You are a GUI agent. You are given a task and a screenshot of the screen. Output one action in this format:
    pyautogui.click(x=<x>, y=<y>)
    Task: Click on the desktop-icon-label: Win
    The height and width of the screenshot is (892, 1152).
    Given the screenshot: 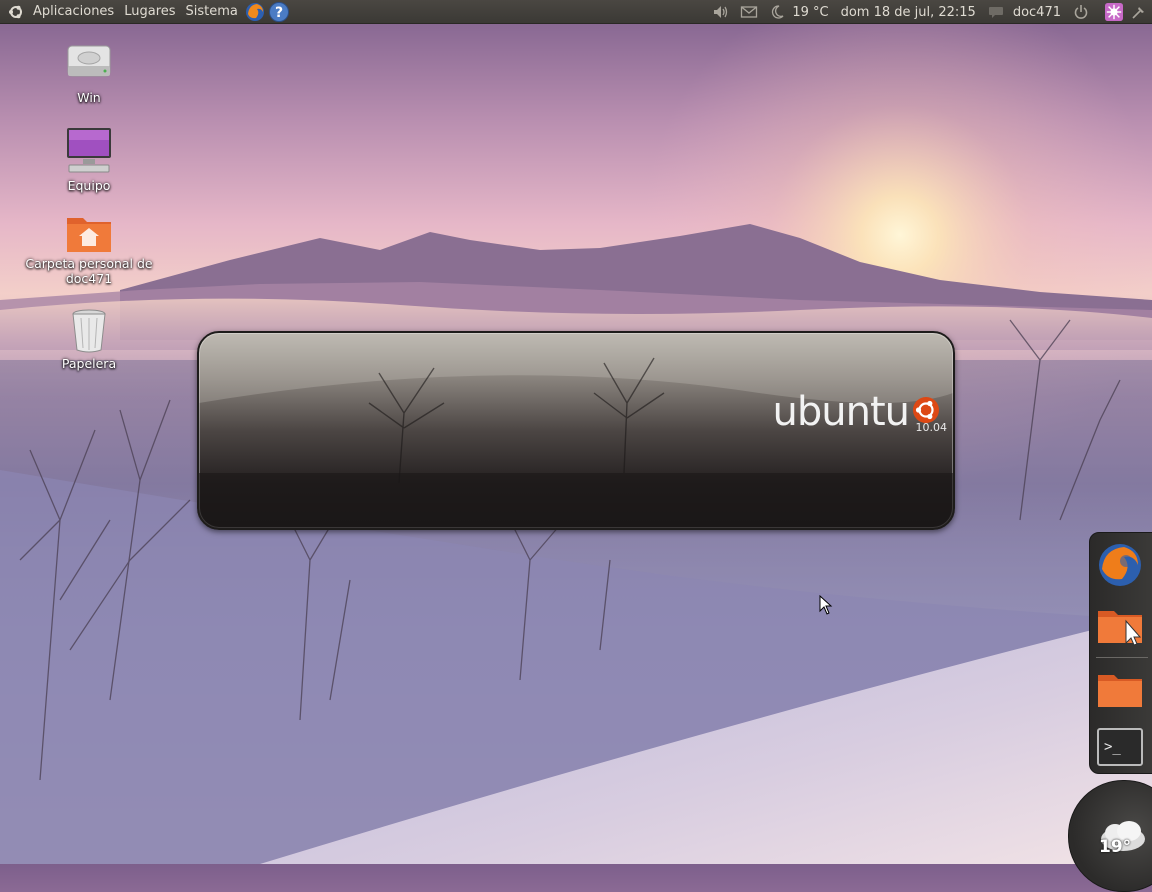 What is the action you would take?
    pyautogui.click(x=89, y=97)
    